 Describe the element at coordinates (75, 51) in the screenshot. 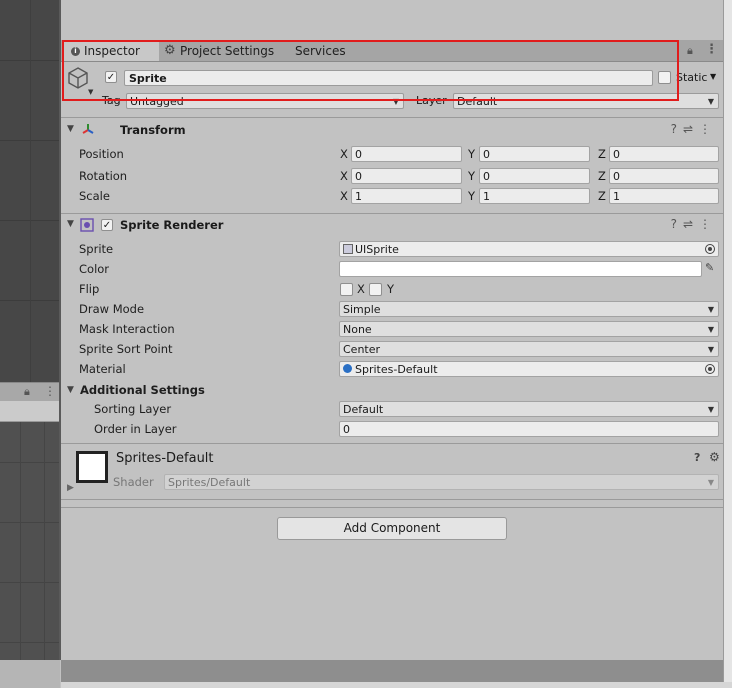

I see `info-icon: i` at that location.